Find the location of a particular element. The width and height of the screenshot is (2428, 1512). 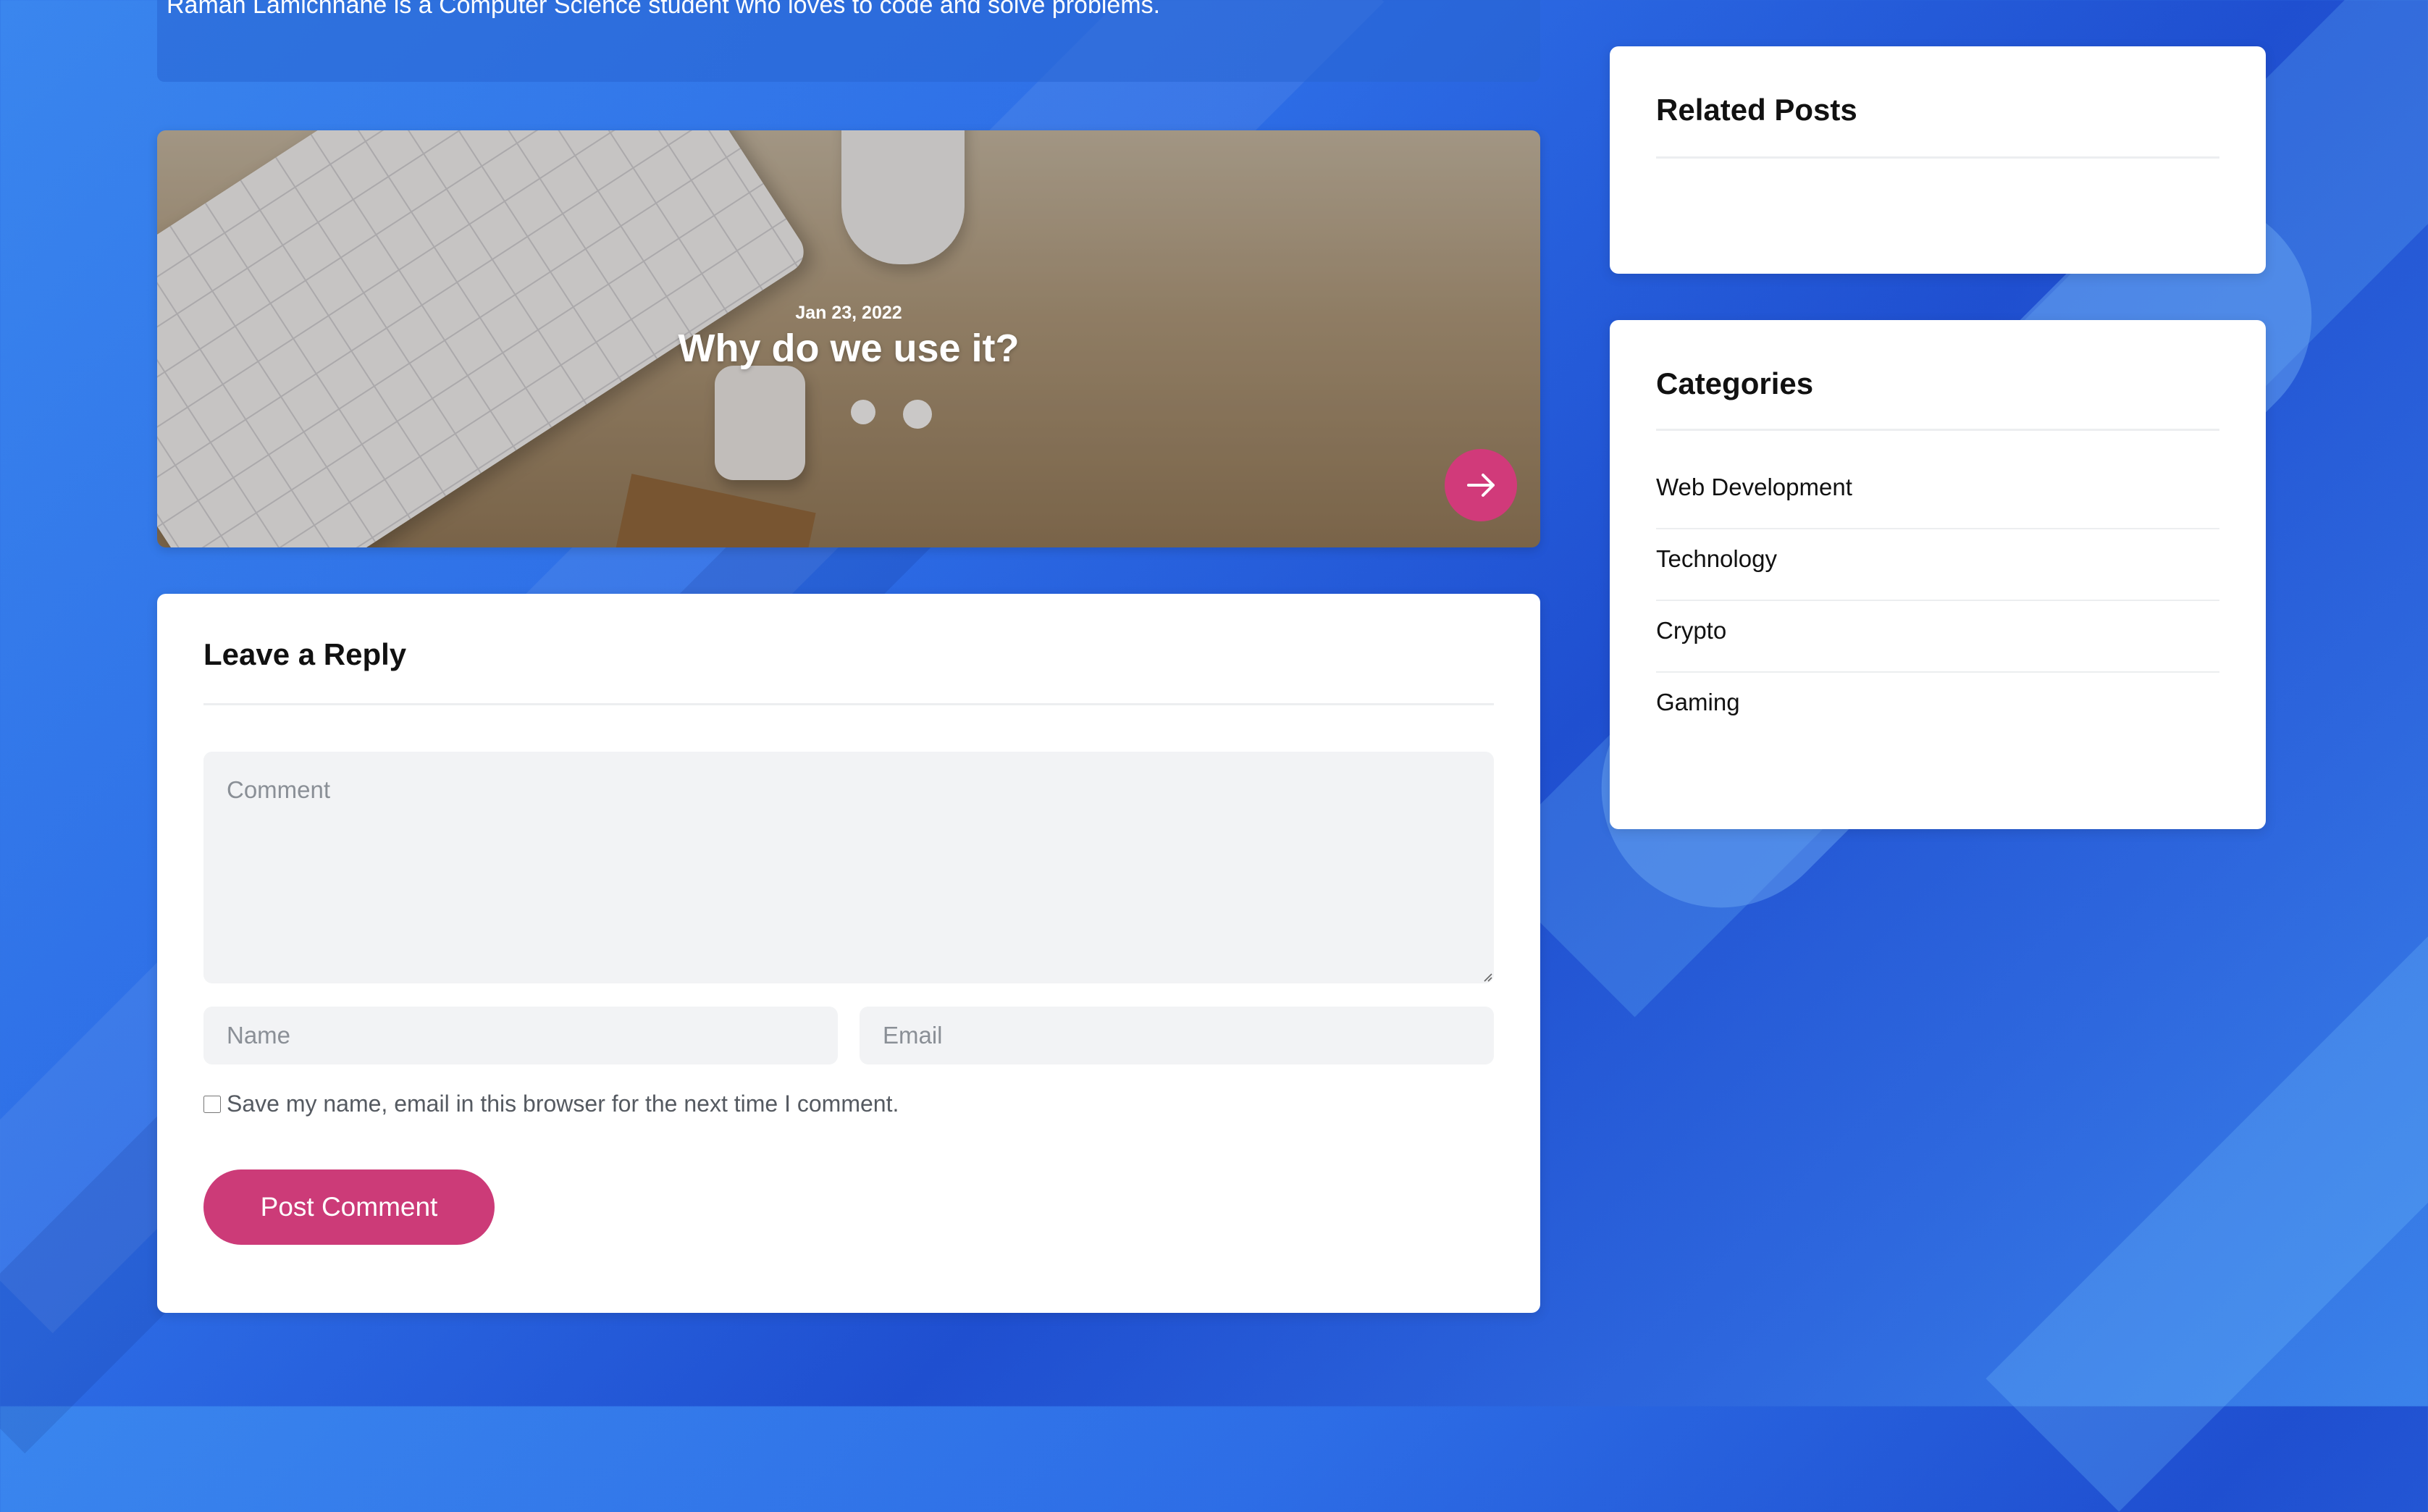

related-posts-card: Related Posts is located at coordinates (1938, 160).